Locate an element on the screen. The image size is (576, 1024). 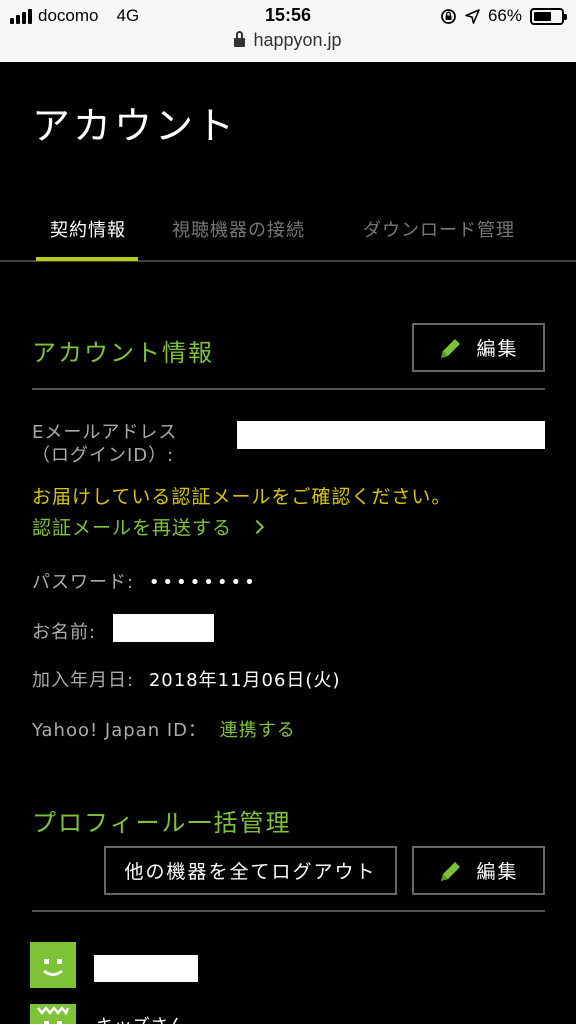
profile-name-redacted is located at coordinates (146, 968).